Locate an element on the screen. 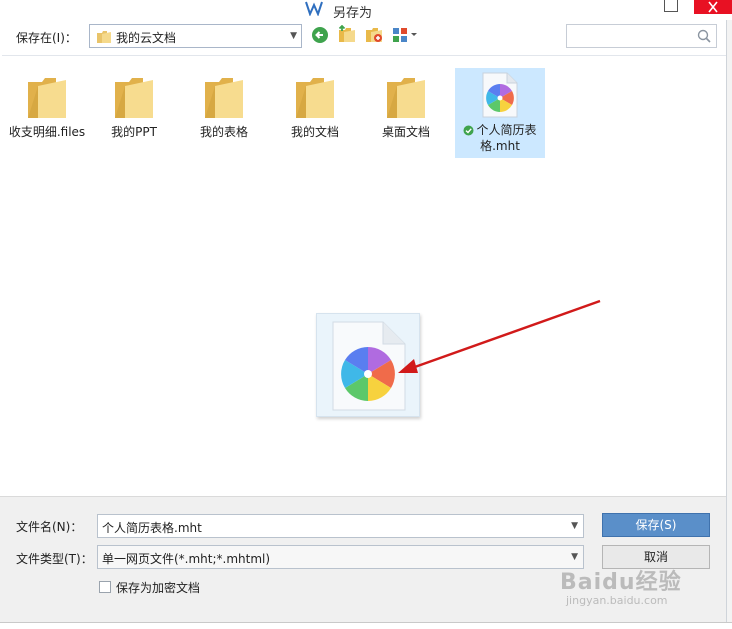 This screenshot has height=629, width=732. file-name: 桌面文档 is located at coordinates (405, 132).